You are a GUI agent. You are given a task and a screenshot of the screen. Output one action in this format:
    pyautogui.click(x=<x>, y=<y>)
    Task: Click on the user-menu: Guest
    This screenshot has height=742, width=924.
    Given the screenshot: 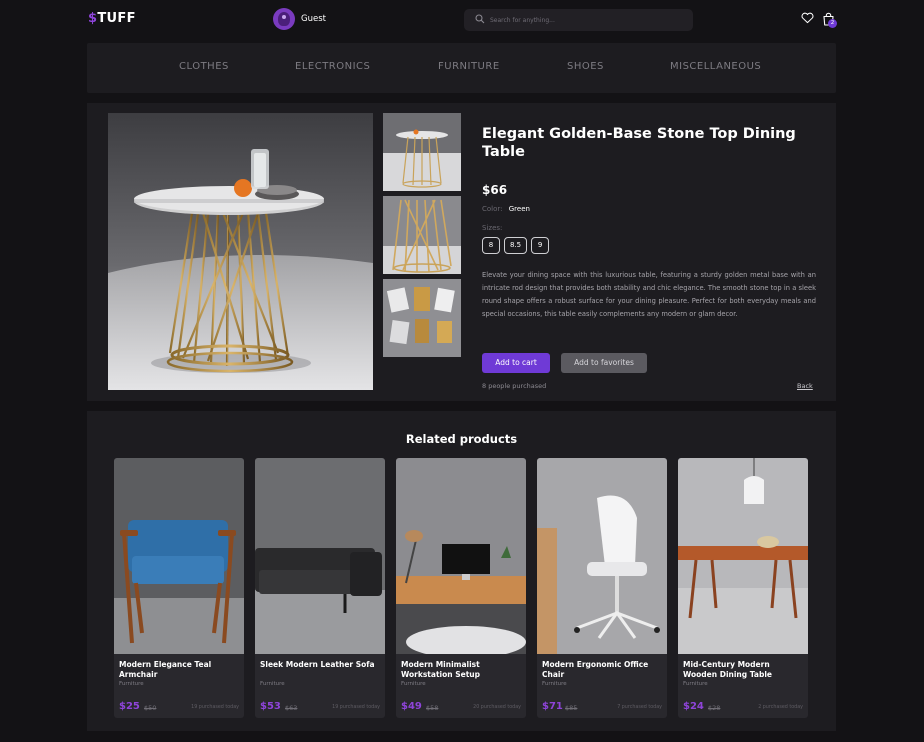 What is the action you would take?
    pyautogui.click(x=299, y=19)
    